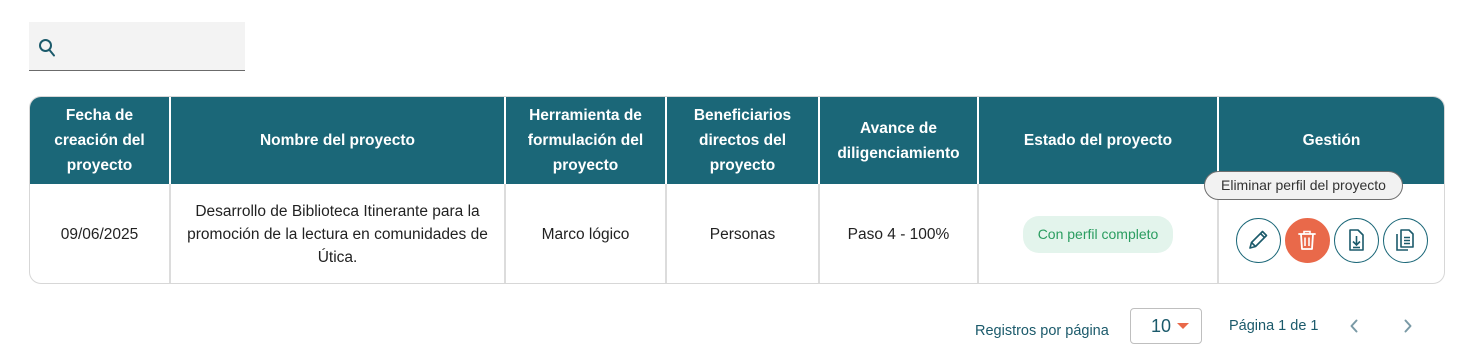 Image resolution: width=1476 pixels, height=350 pixels. Describe the element at coordinates (1042, 331) in the screenshot. I see `per-page-label: Registros por página` at that location.